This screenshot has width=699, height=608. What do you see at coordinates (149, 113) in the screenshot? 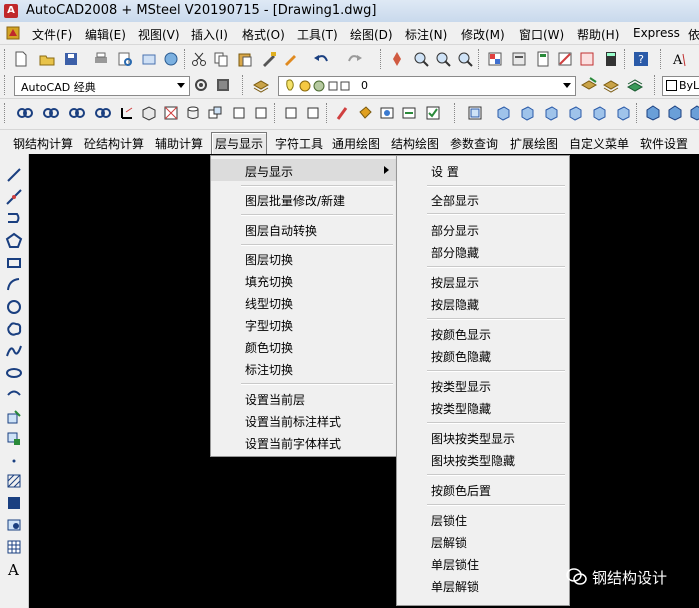
I see `box-icon` at bounding box center [149, 113].